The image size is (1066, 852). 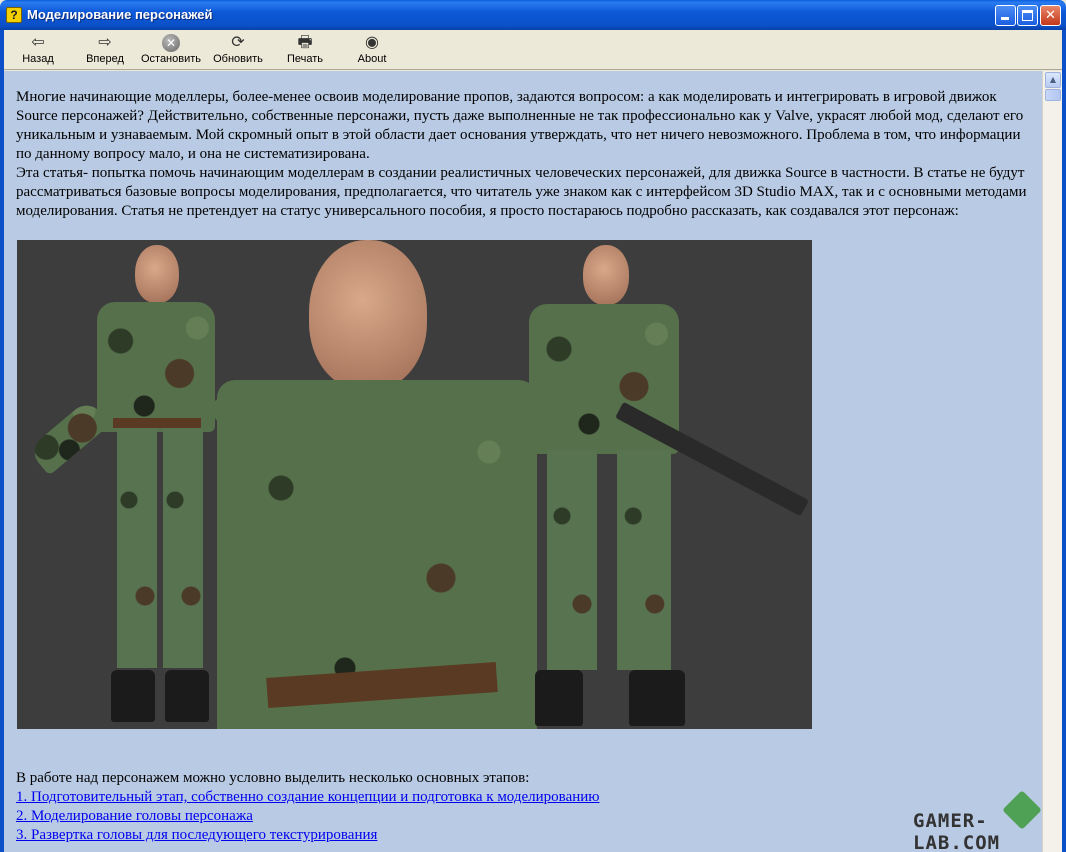 I want to click on maximize-button, so click(x=1027, y=15).